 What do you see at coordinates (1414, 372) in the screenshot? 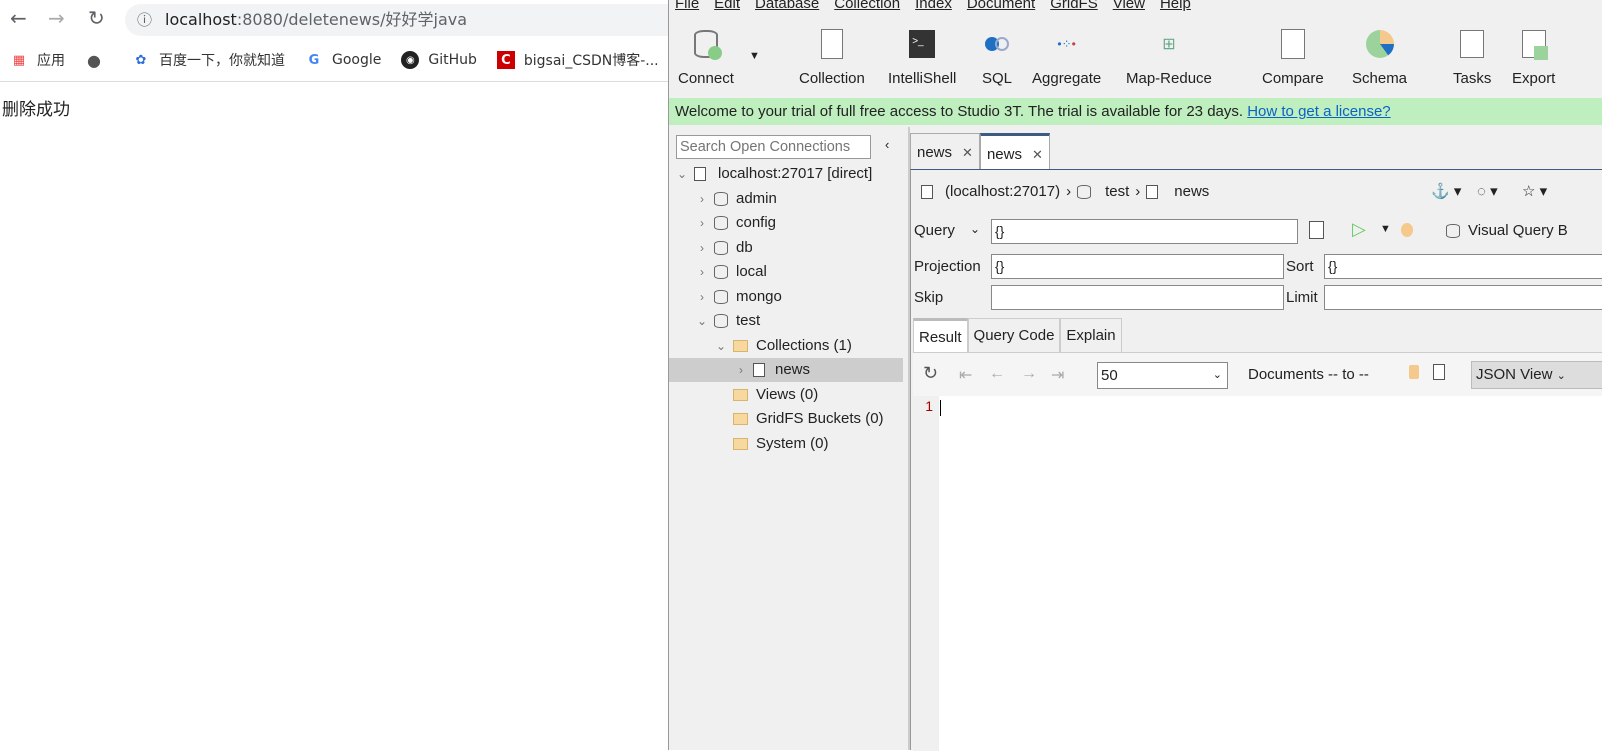
I see `lock-icon` at bounding box center [1414, 372].